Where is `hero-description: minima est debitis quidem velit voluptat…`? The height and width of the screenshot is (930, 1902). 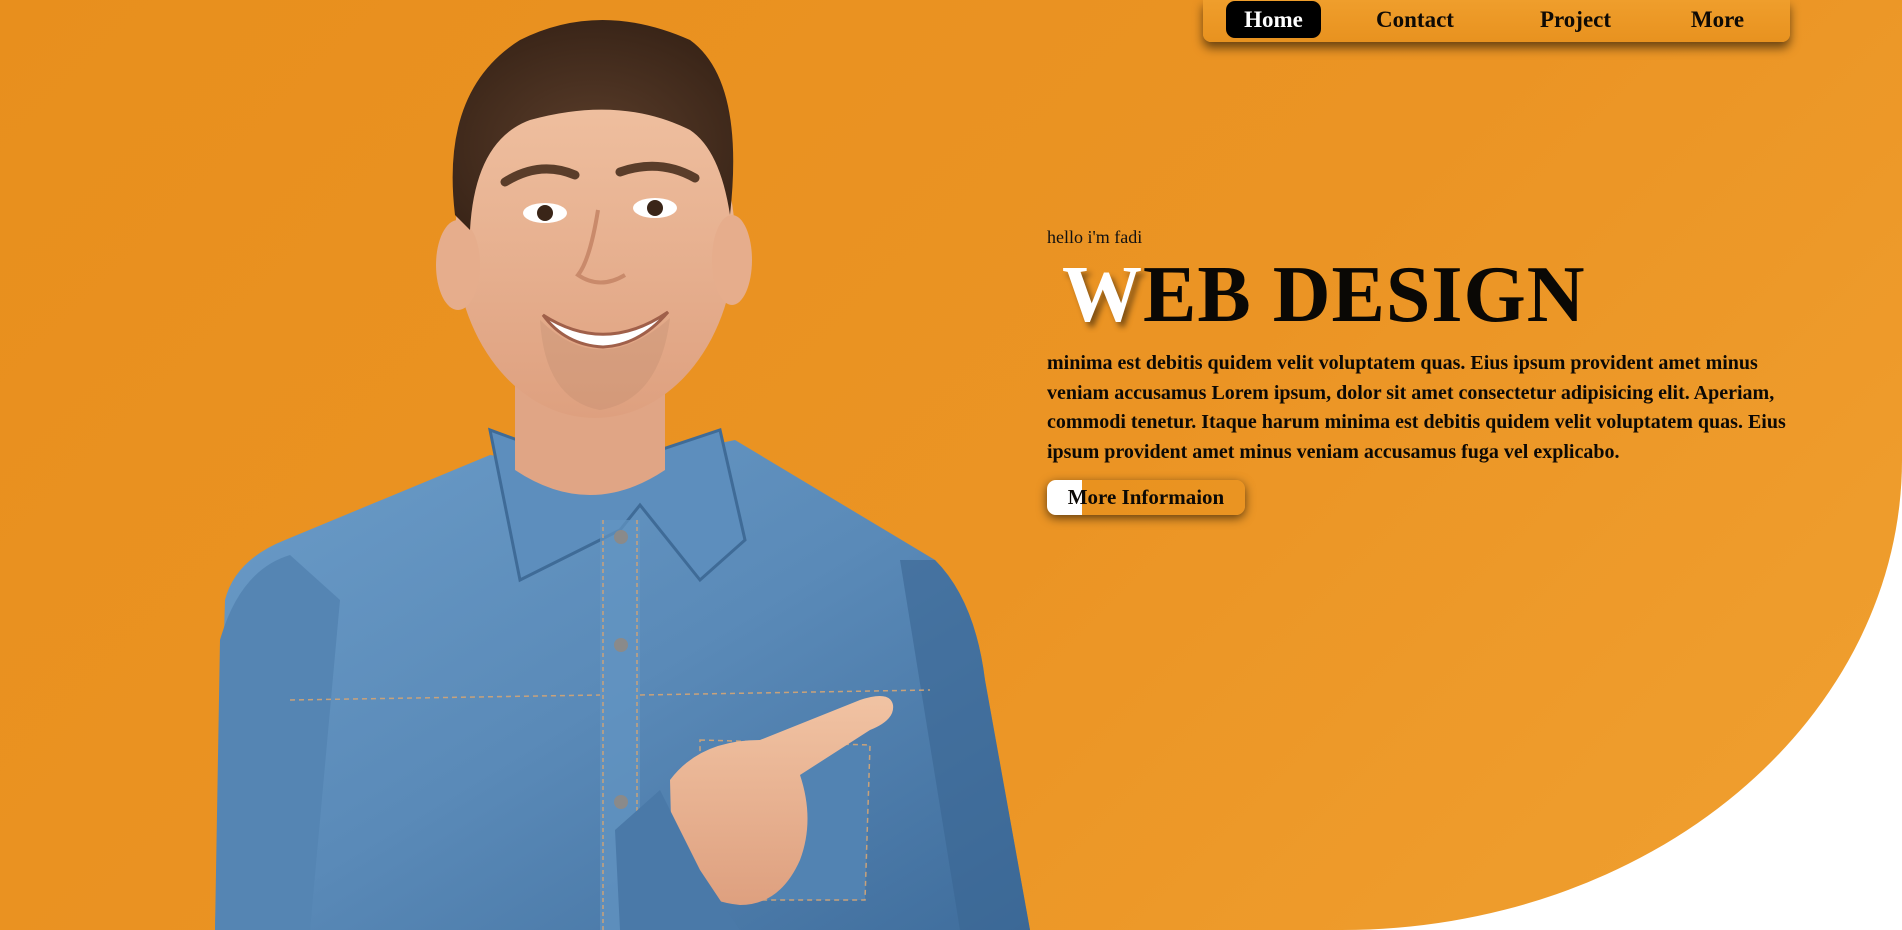
hero-description: minima est debitis quidem velit voluptat… is located at coordinates (1416, 407).